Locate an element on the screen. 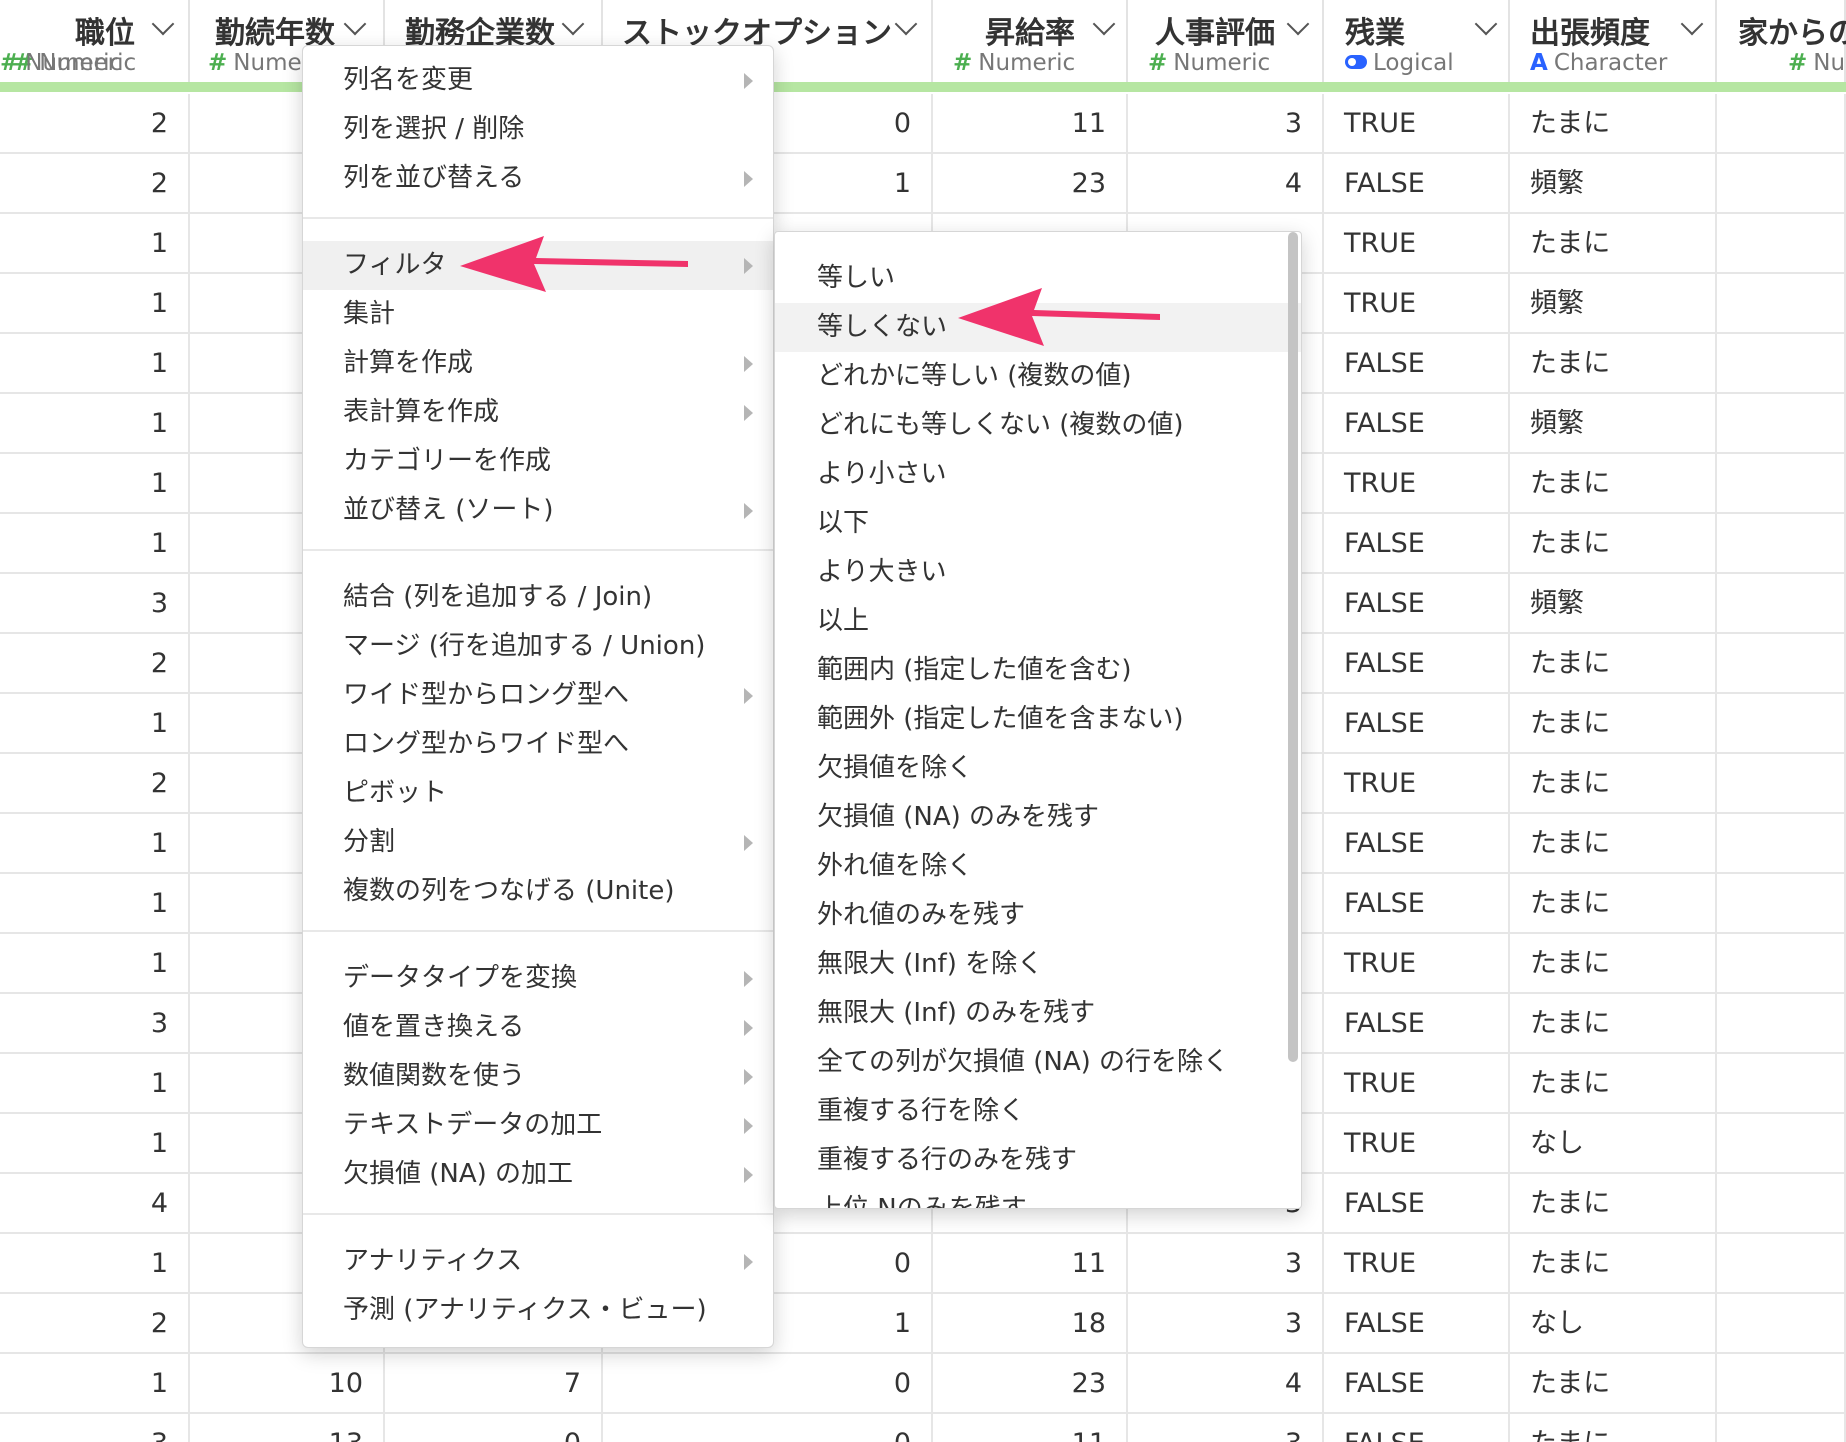 This screenshot has height=1442, width=1846. column-header-7: 残業 Logical is located at coordinates (1417, 41).